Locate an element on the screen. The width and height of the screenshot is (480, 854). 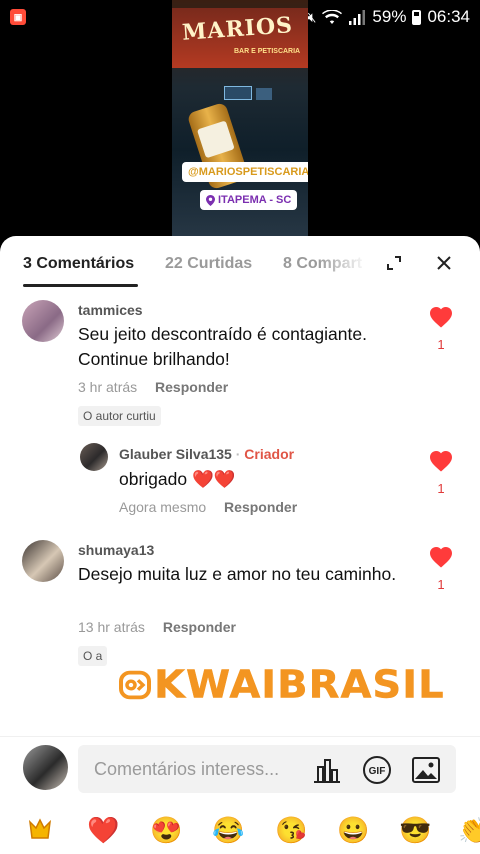
emoji-kiss: 😘 is located at coordinates (291, 830).